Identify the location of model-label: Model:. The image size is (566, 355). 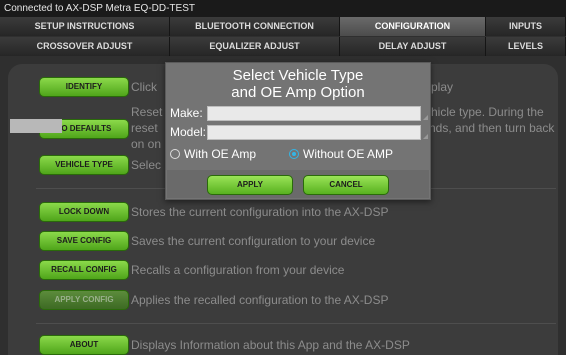
(188, 132).